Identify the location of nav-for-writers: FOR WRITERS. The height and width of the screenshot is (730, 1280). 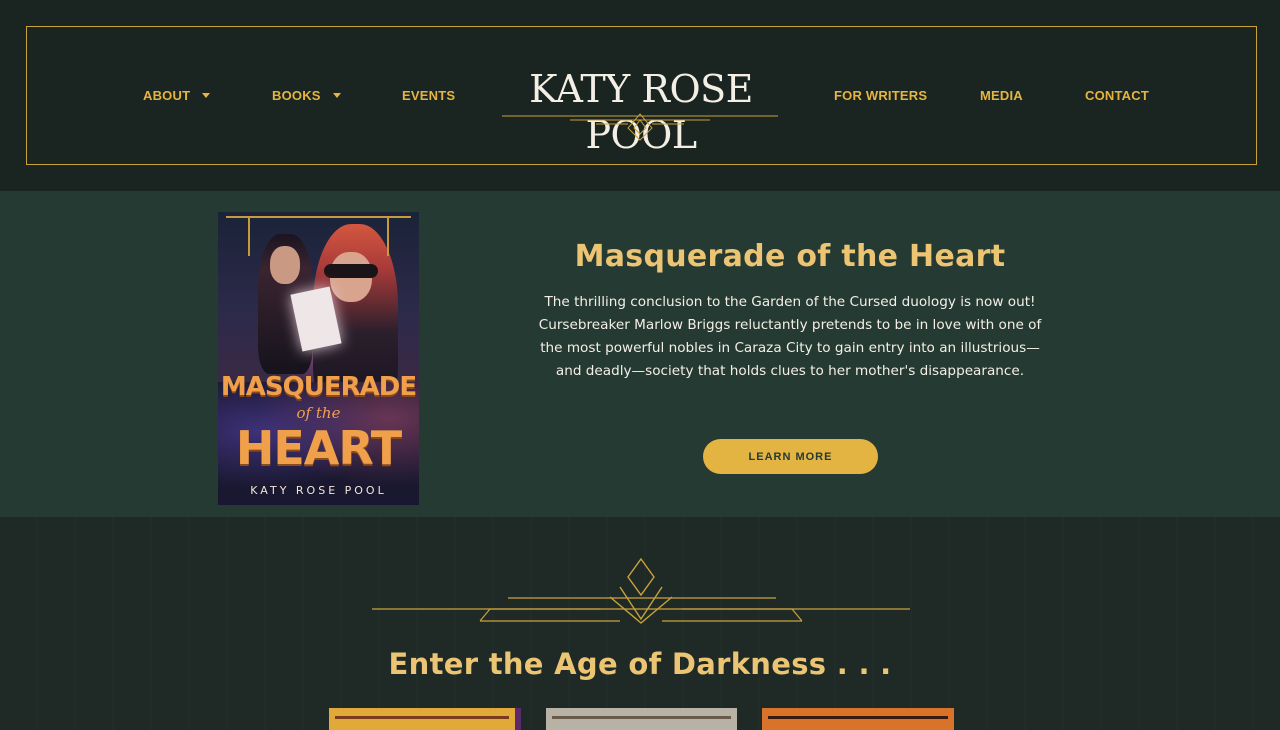
(880, 95).